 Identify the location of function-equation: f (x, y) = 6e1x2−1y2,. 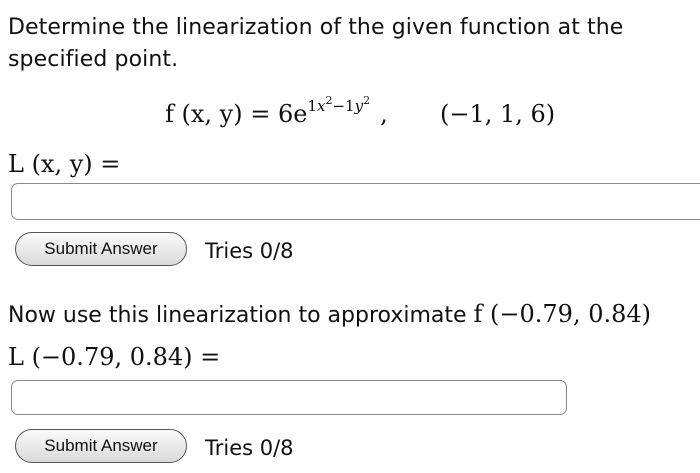
(276, 111).